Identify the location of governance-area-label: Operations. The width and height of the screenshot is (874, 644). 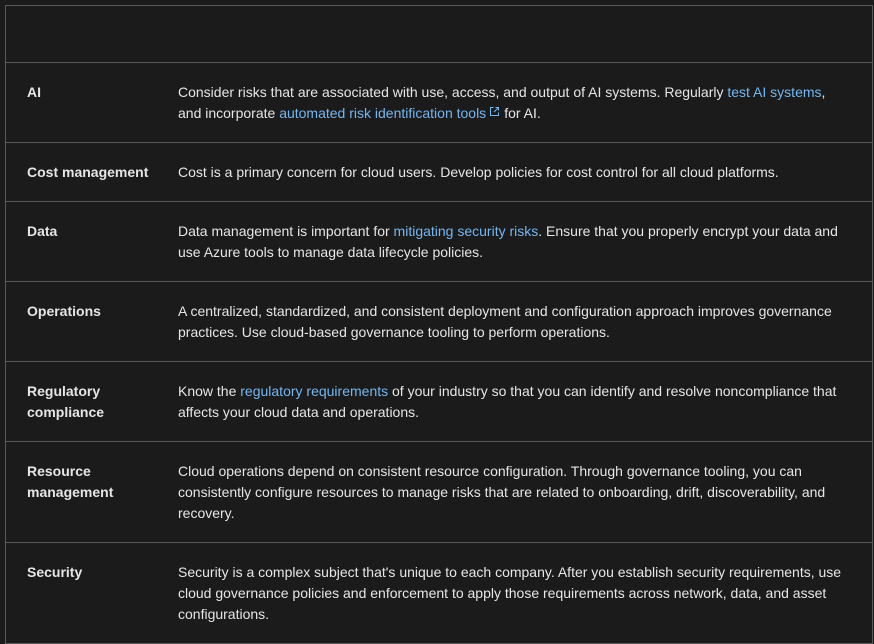
(64, 310).